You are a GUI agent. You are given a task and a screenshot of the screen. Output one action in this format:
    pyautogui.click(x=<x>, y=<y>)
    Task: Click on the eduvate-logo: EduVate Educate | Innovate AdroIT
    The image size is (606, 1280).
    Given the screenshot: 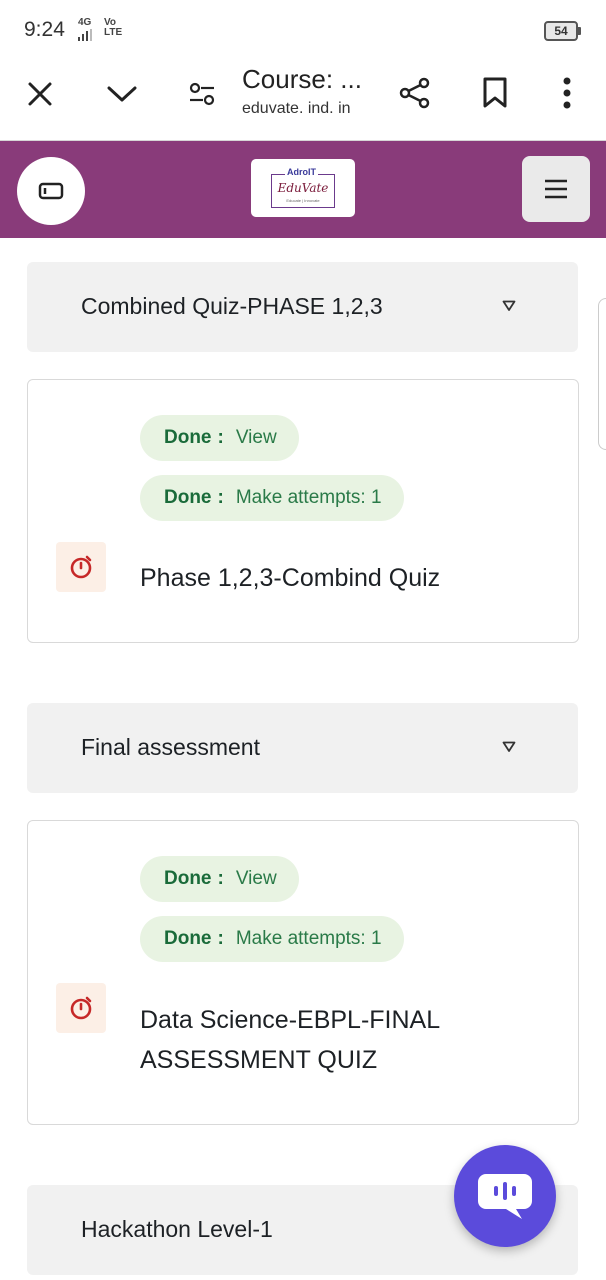 What is the action you would take?
    pyautogui.click(x=303, y=188)
    